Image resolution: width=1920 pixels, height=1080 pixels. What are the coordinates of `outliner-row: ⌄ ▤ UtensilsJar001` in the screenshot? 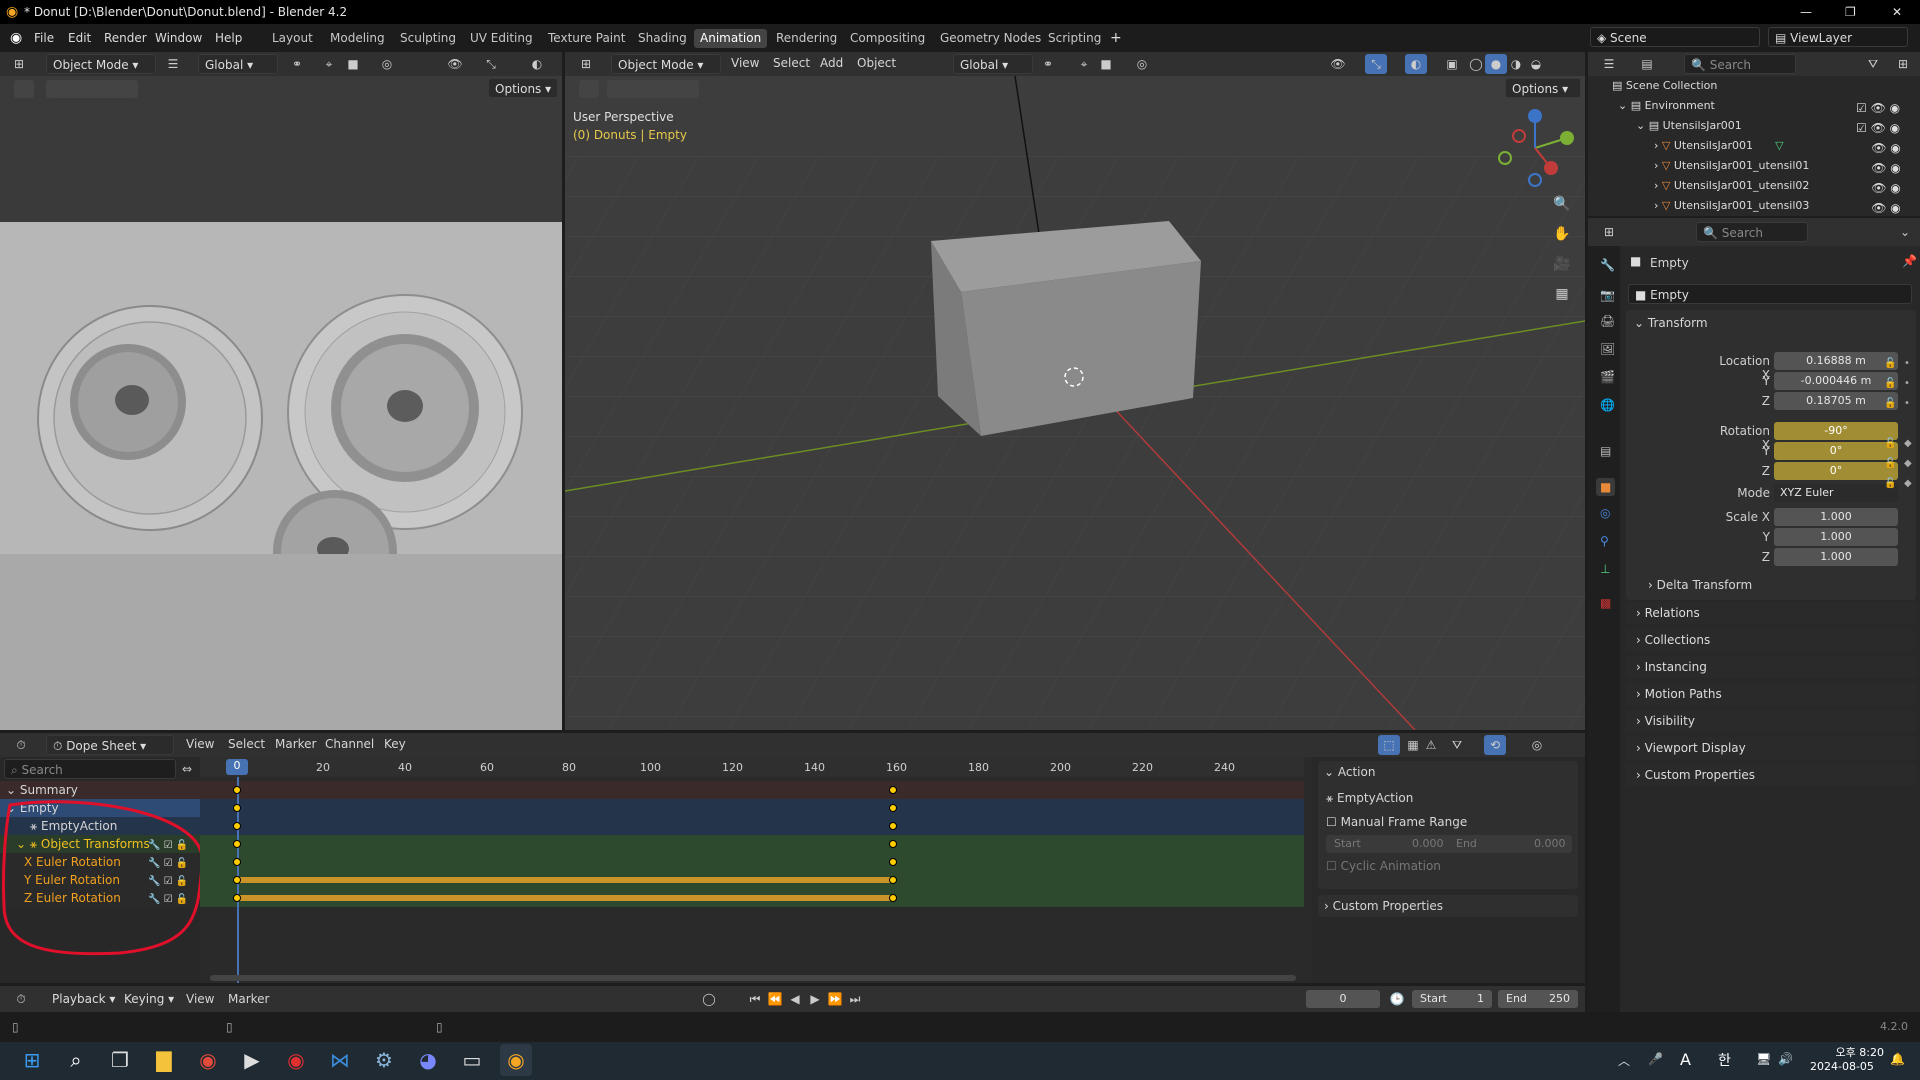 It's located at (1689, 126).